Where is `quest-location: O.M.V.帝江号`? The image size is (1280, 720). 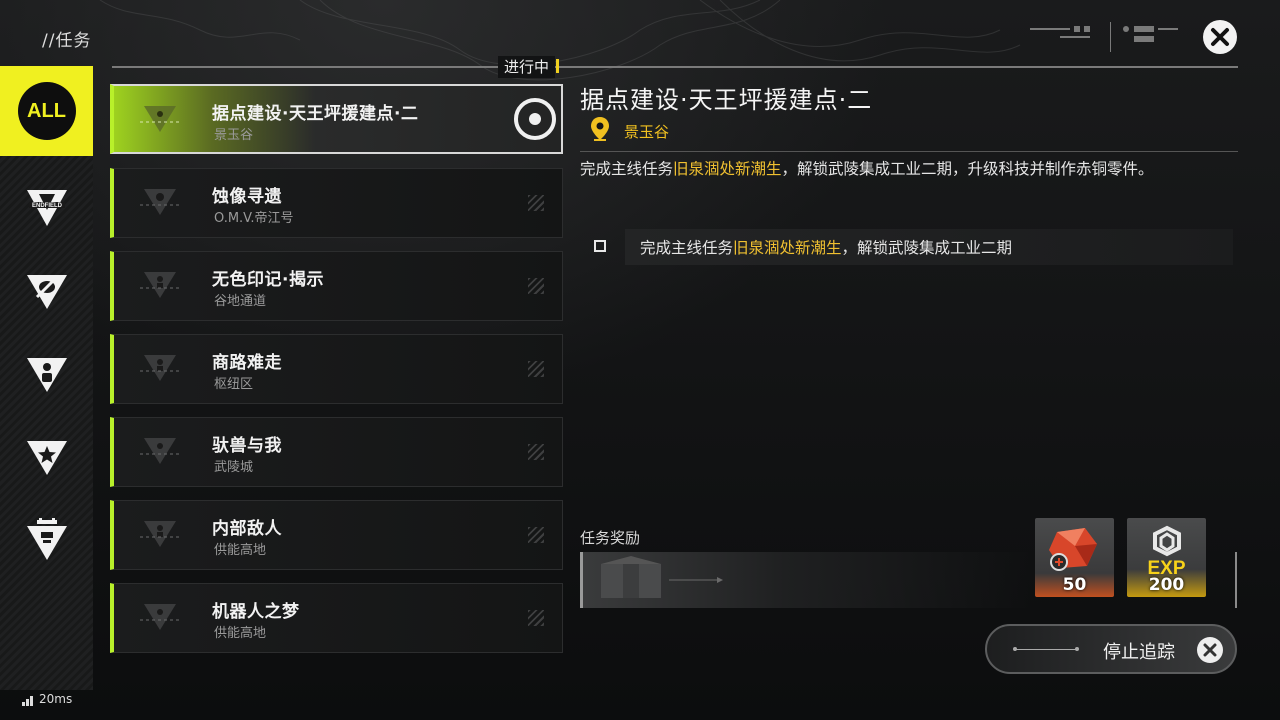
quest-location: O.M.V.帝江号 is located at coordinates (254, 218).